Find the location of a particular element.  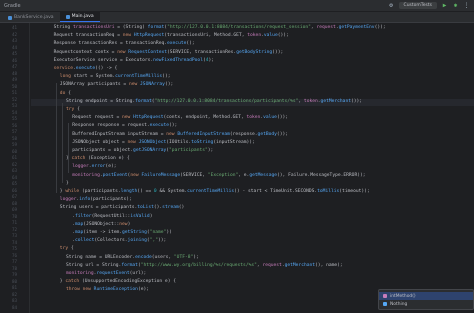

code-line: .filter(RequestUtil::isValid) is located at coordinates (112, 217).